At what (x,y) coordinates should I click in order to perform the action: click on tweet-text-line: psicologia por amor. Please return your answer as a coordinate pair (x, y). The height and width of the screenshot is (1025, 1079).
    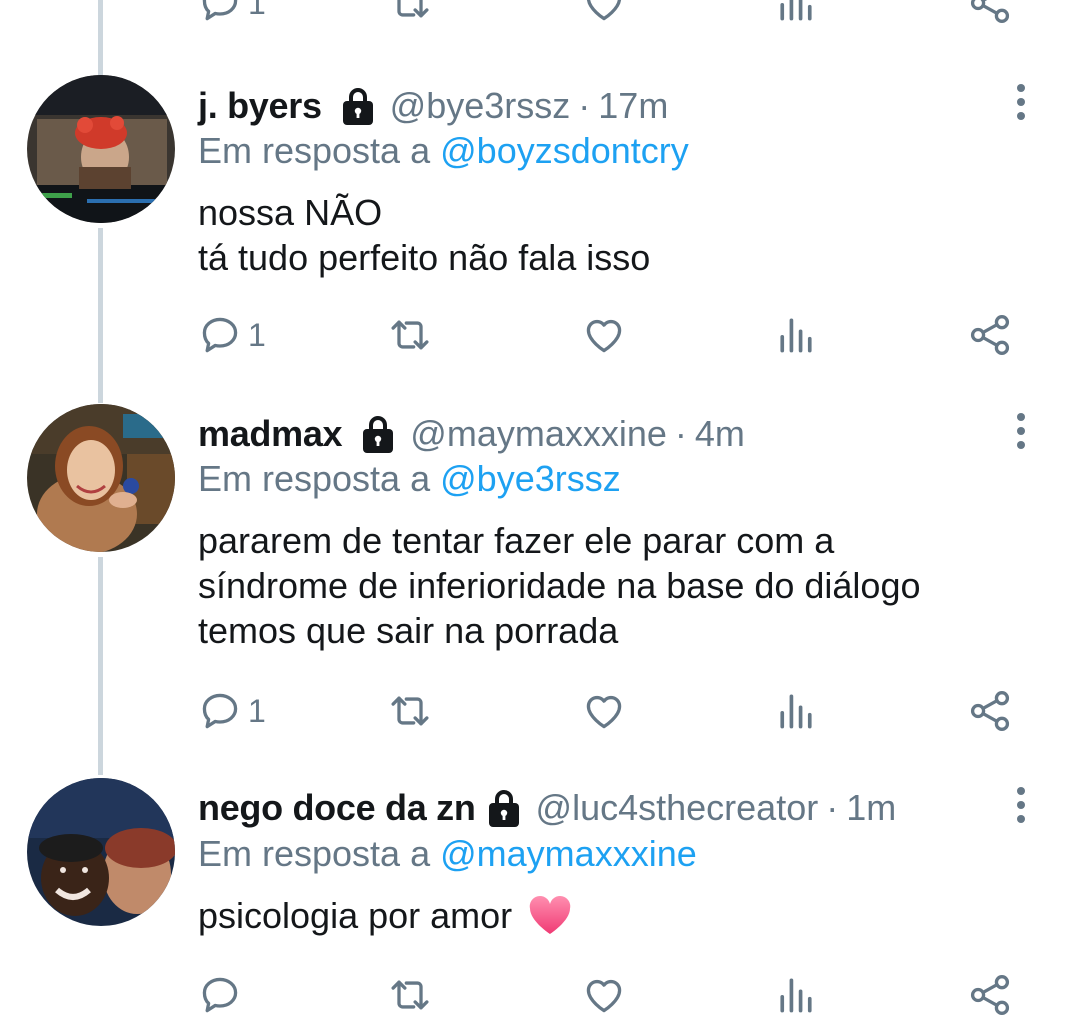
    Looking at the image, I should click on (385, 915).